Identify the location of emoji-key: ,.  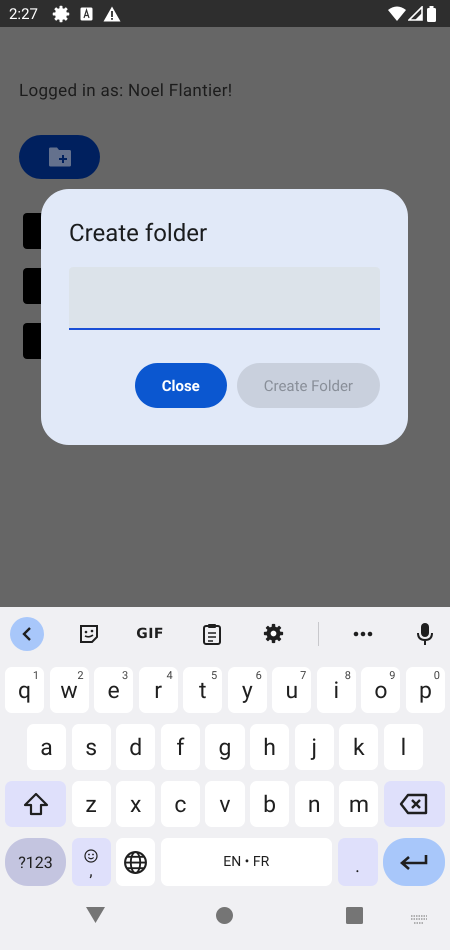
(91, 862).